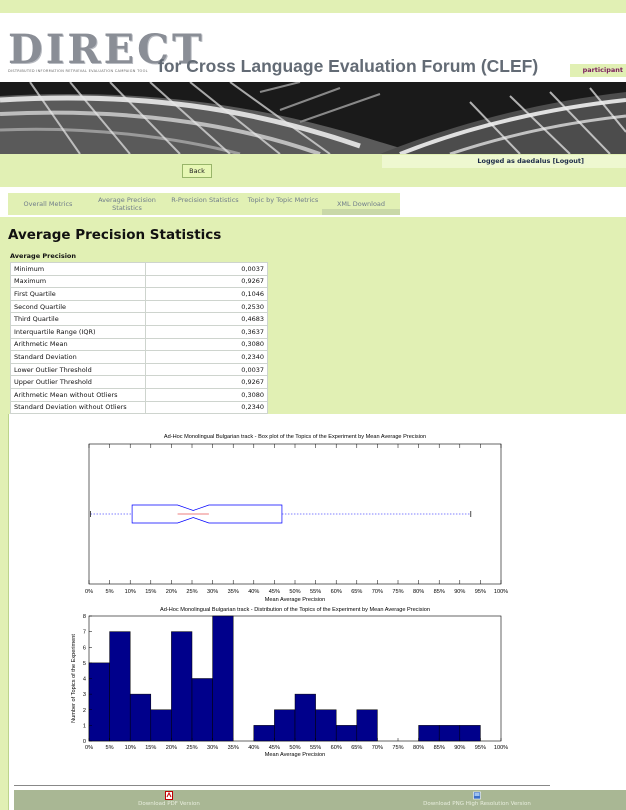  What do you see at coordinates (84, 664) in the screenshot?
I see `y-tick-label: 5` at bounding box center [84, 664].